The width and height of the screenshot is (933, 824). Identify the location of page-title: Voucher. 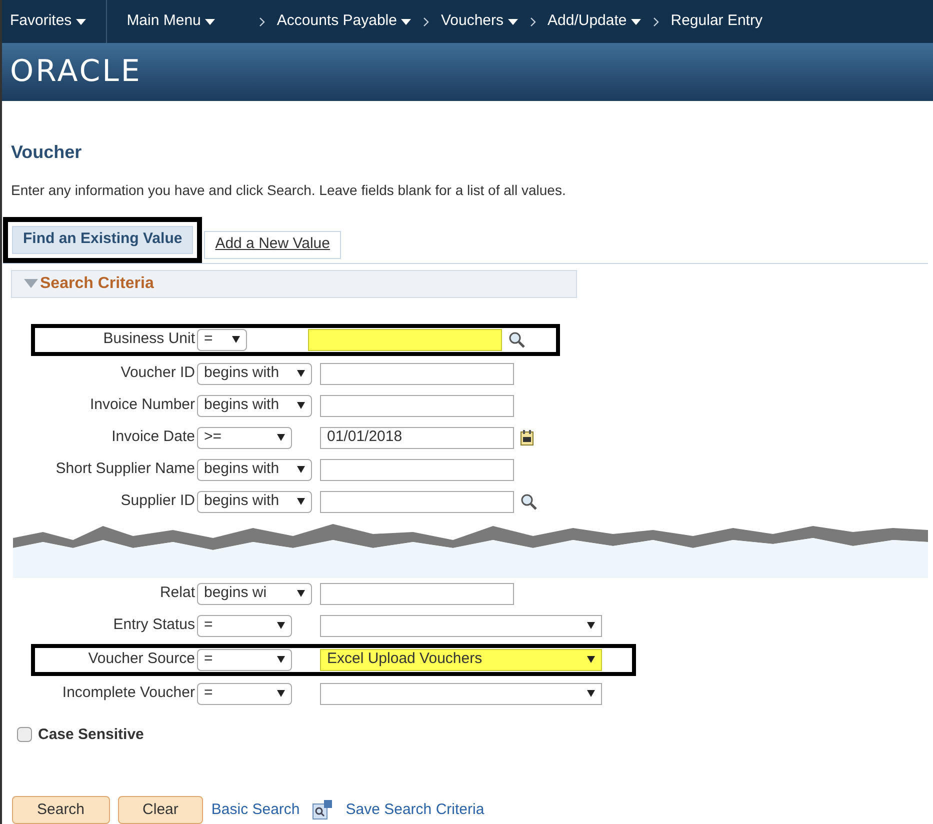
(47, 152).